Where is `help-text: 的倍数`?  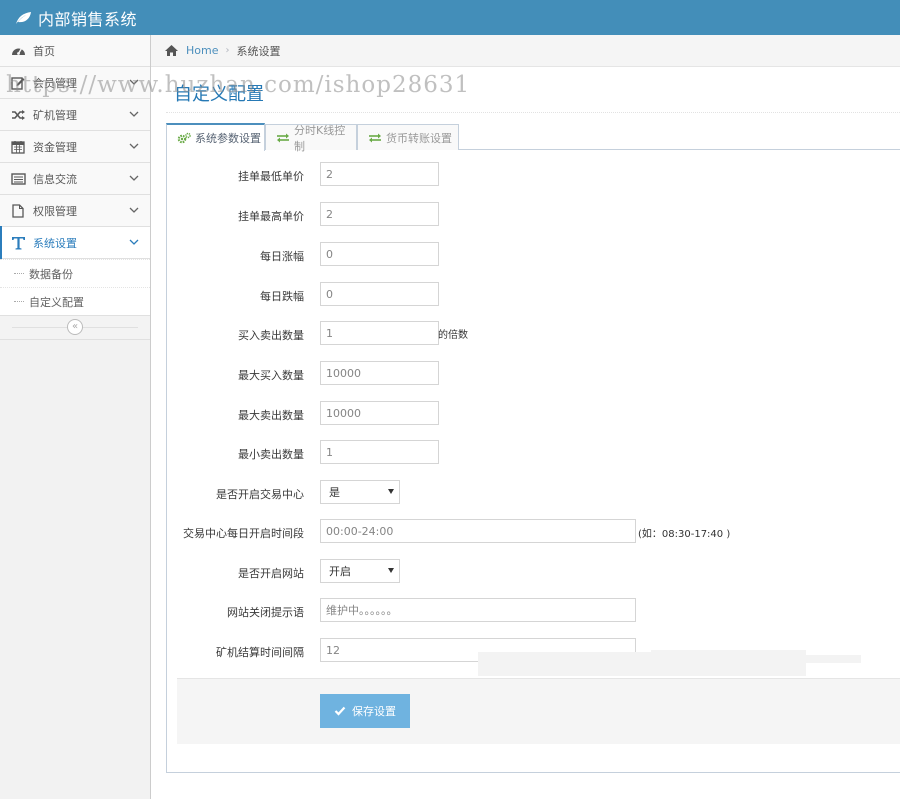 help-text: 的倍数 is located at coordinates (453, 335).